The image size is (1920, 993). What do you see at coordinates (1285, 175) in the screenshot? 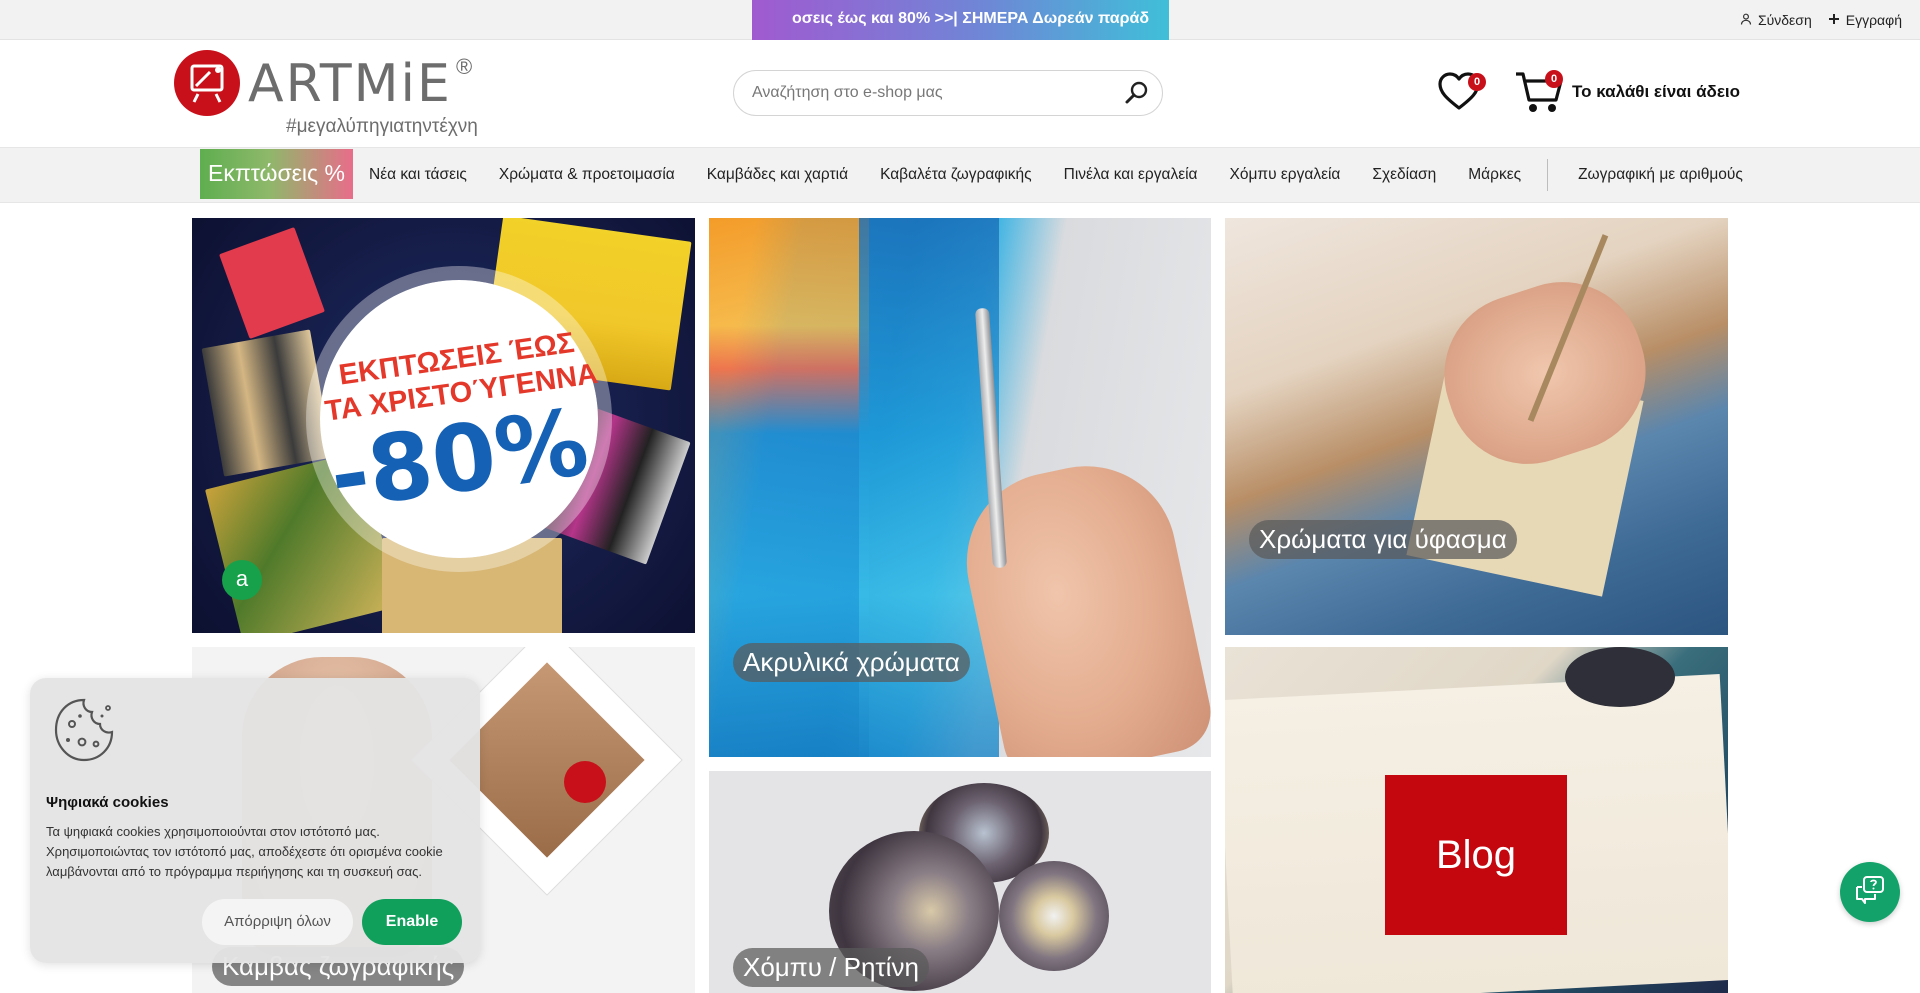
I see `nav-item-hobby-tools: Χόμπυ εργαλεία` at bounding box center [1285, 175].